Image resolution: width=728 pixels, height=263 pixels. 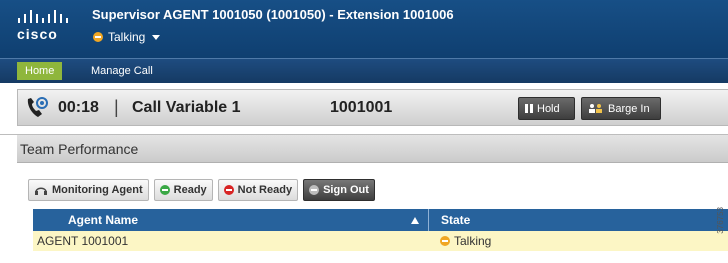 I want to click on nav-bar: Home Manage Call, so click(x=364, y=70).